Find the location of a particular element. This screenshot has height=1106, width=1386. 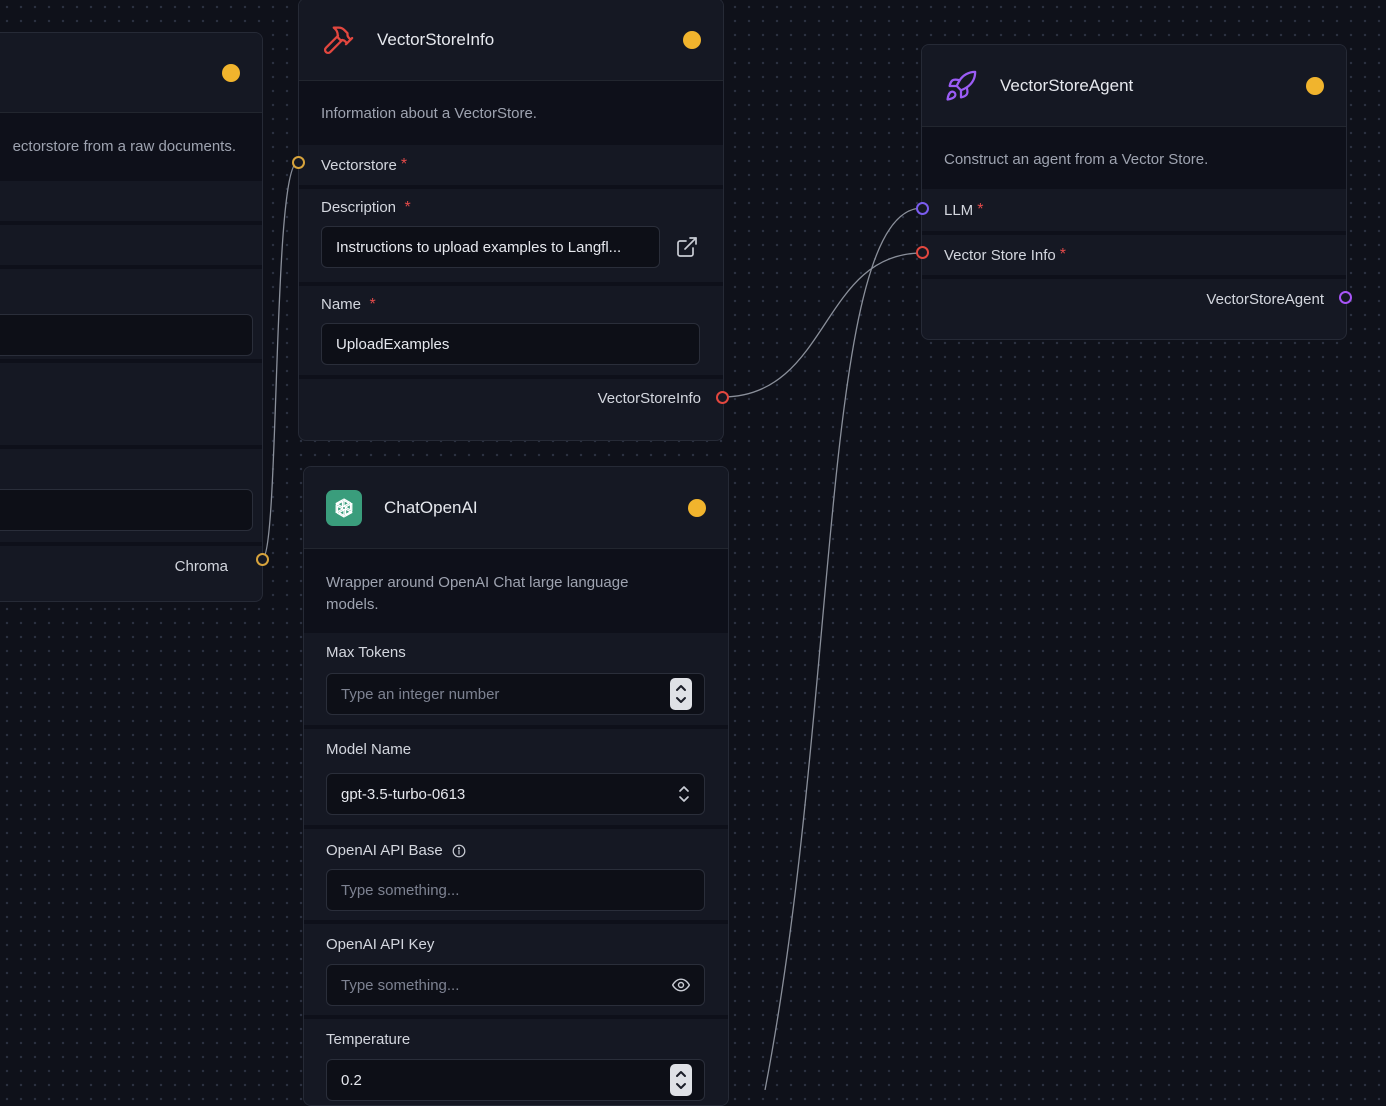

chroma-output-handle is located at coordinates (262, 559).